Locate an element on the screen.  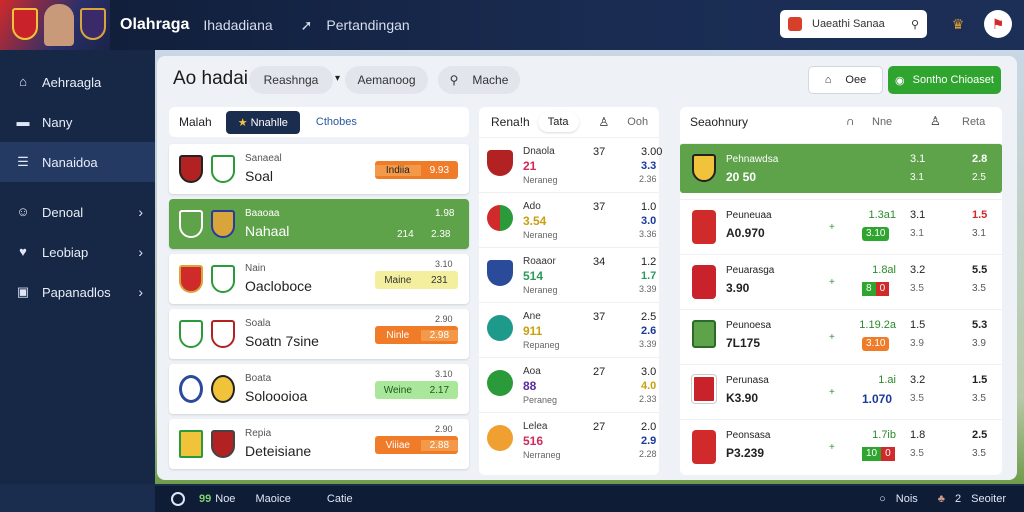
notifications-icon: ⚑ is located at coordinates (998, 24).